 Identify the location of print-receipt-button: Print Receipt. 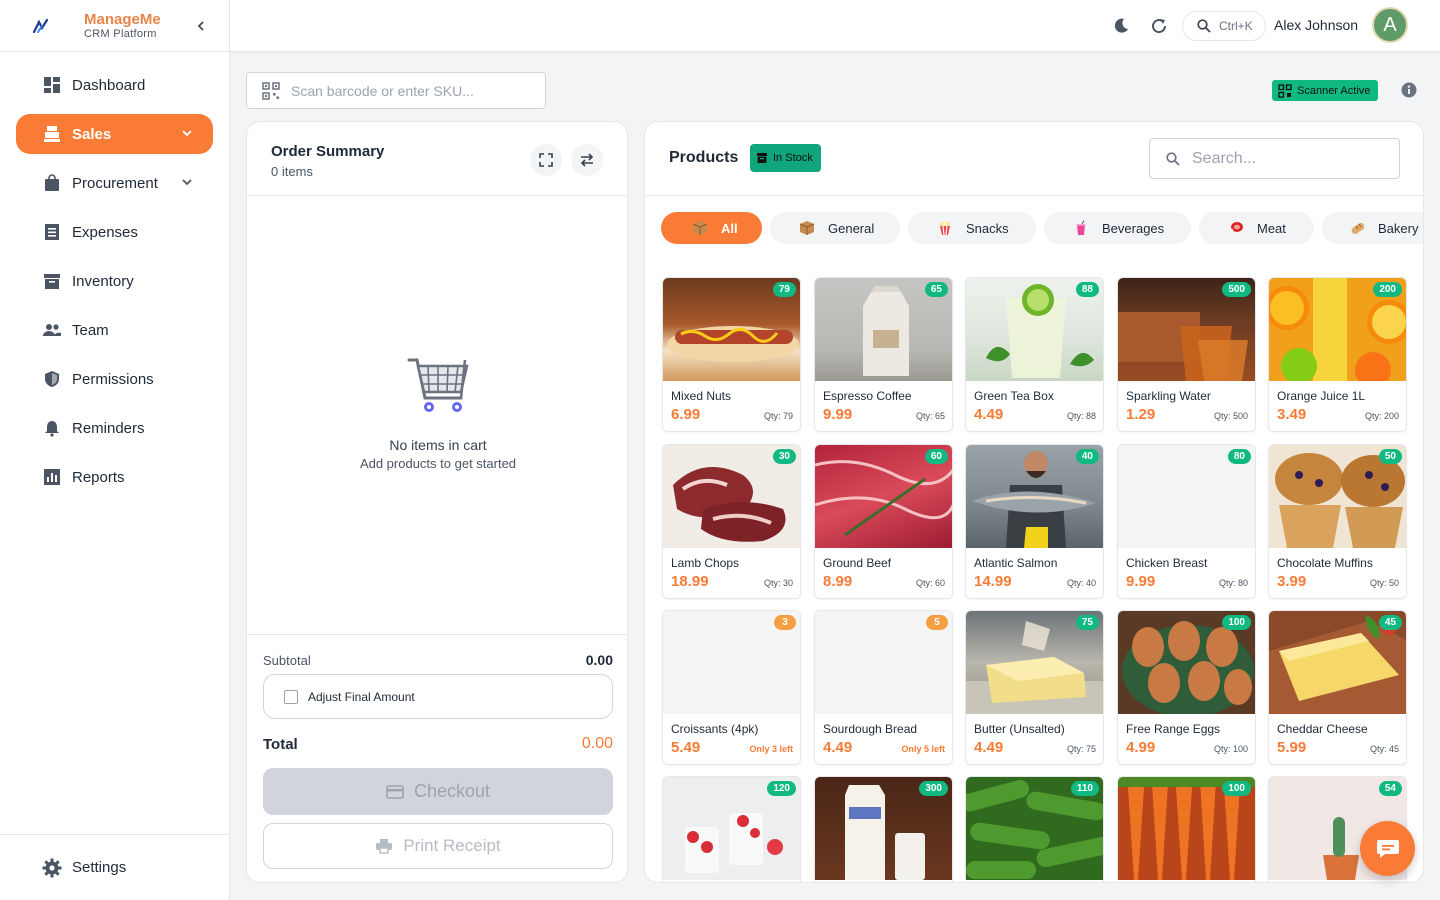
(438, 846).